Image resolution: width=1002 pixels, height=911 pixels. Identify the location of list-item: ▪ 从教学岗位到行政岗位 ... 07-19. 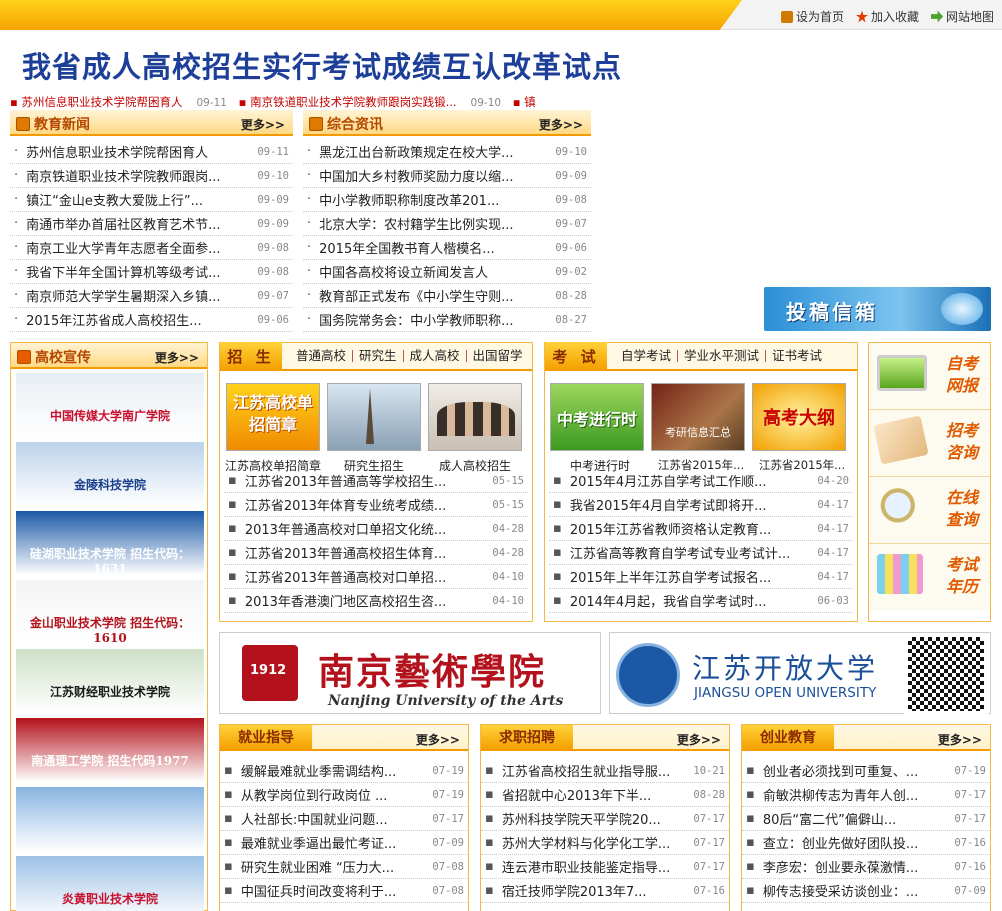
(344, 795).